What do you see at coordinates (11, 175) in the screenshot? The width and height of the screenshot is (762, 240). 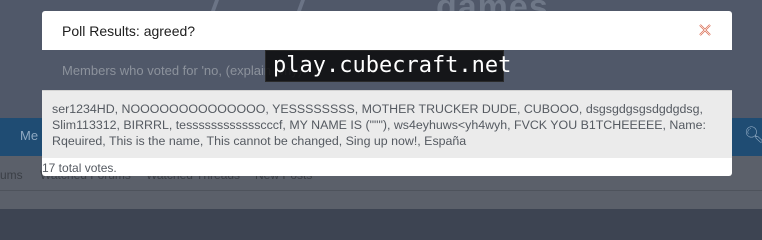 I see `subnav-forums: ums` at bounding box center [11, 175].